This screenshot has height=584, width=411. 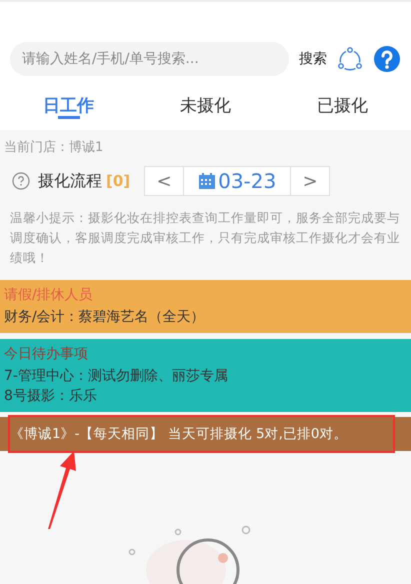 I want to click on share-icon, so click(x=350, y=59).